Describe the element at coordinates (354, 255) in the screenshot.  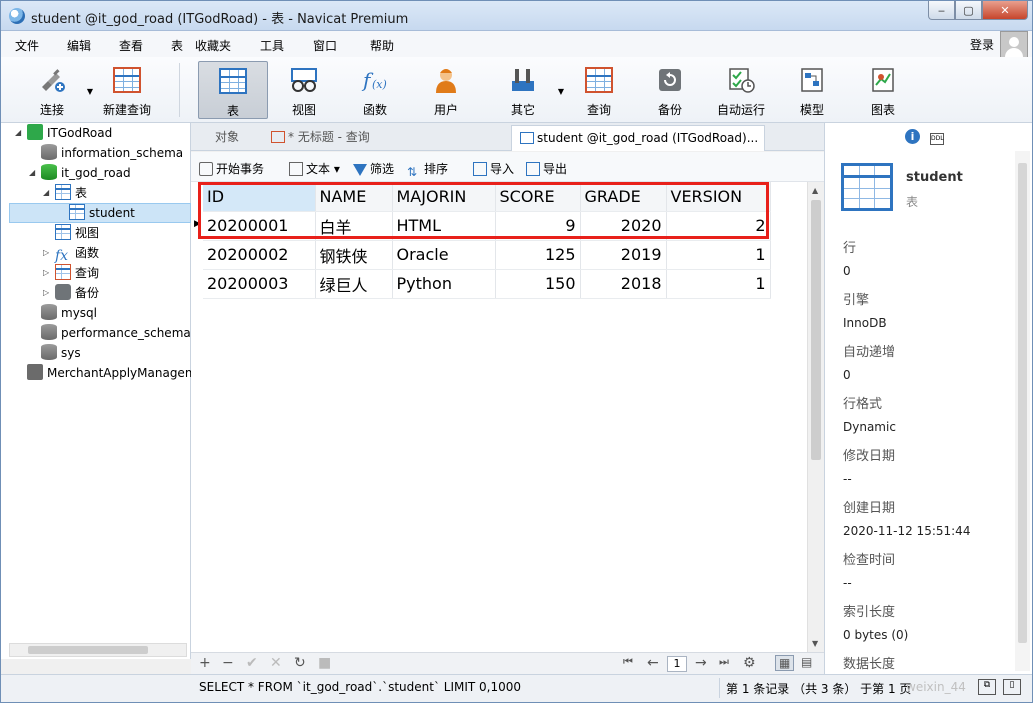
I see `cell-name: 钢铁侠` at that location.